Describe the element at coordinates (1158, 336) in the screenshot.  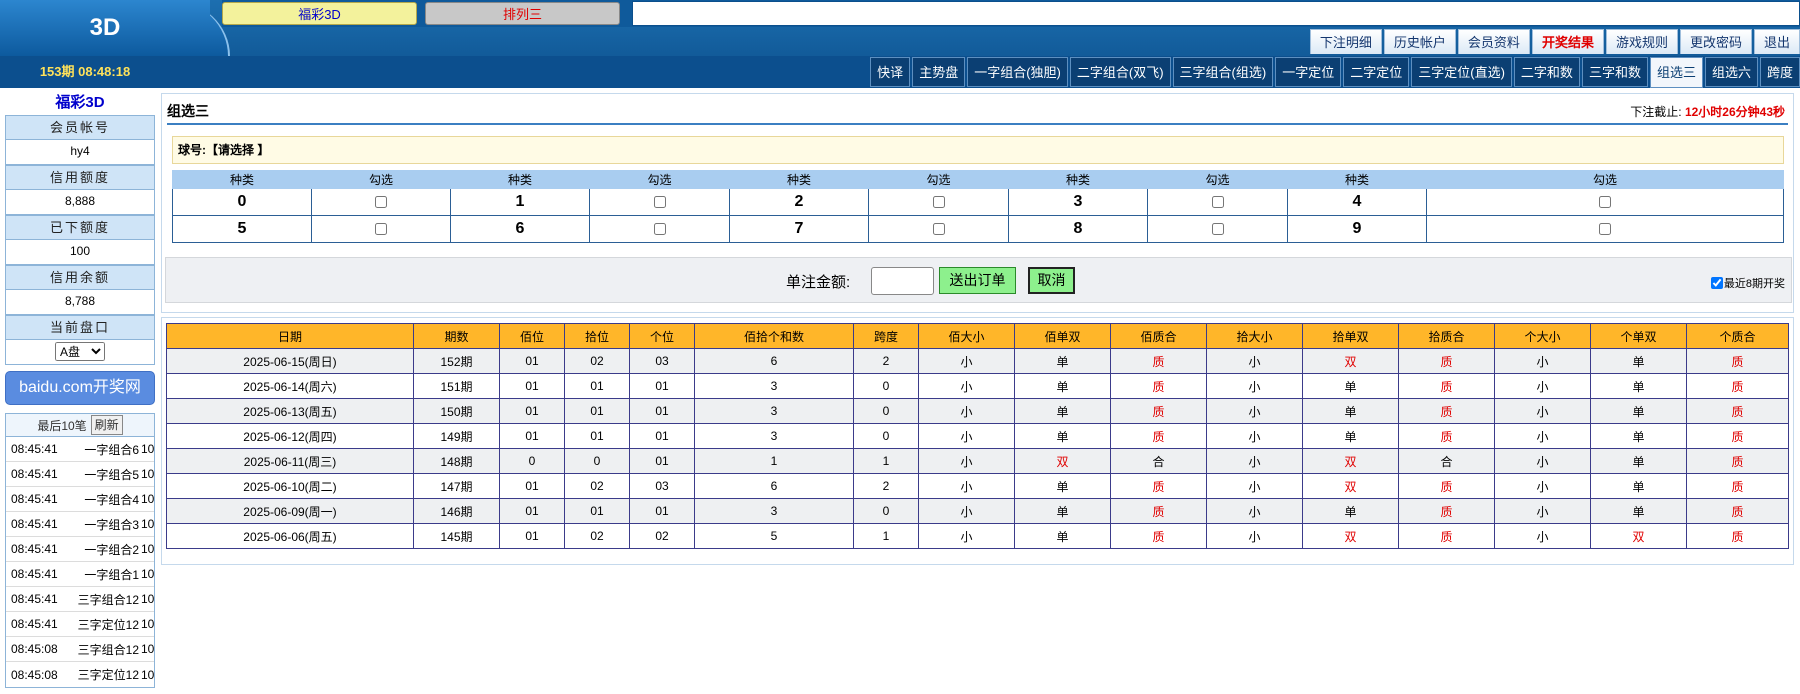
I see `history-header-cell: 佰质合` at that location.